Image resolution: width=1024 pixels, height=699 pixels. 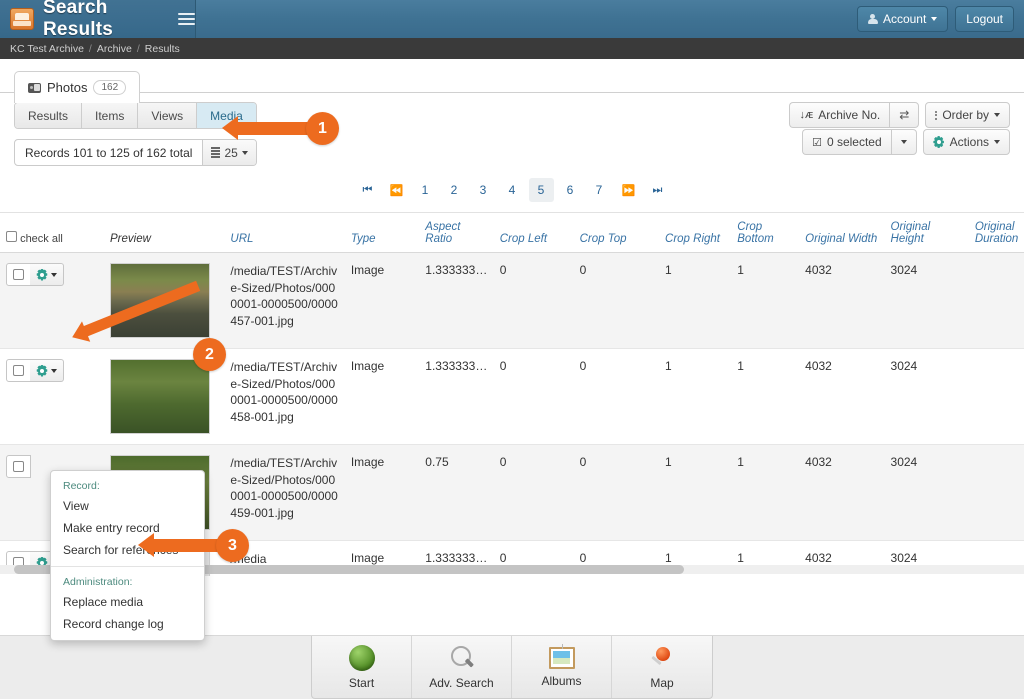 I want to click on pagination-page-7: 7, so click(x=599, y=190).